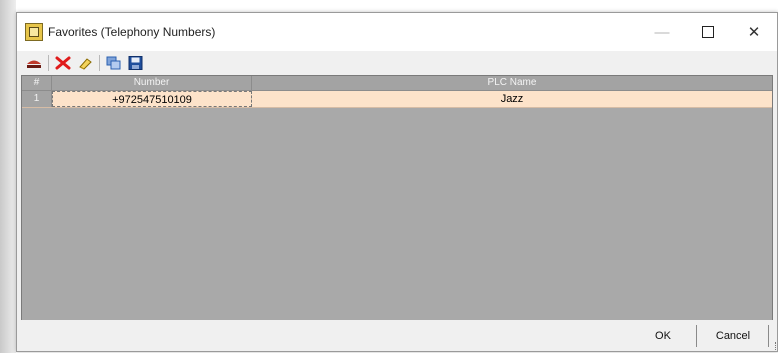  Describe the element at coordinates (512, 99) in the screenshot. I see `plc-name-cell: Jazz` at that location.